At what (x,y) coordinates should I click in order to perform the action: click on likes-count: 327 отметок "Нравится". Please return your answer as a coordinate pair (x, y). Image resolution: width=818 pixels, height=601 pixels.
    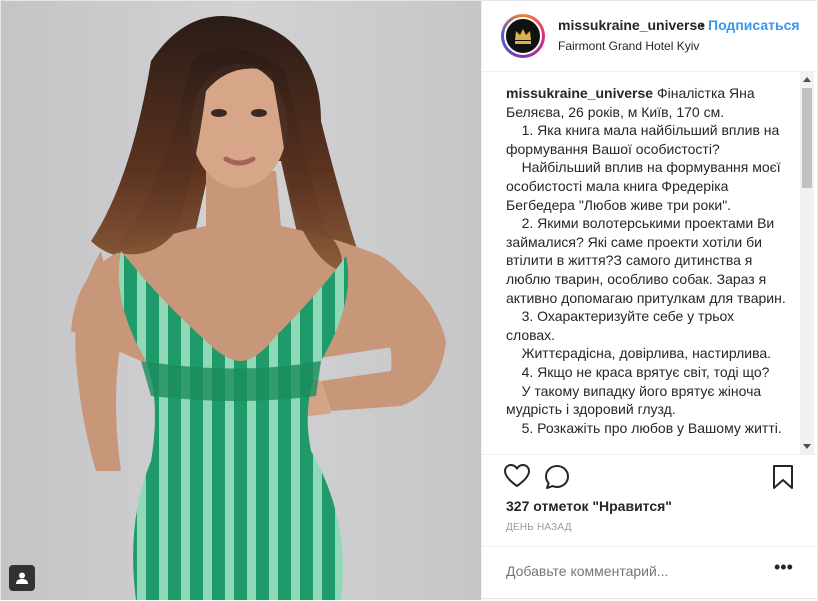
    Looking at the image, I should click on (589, 506).